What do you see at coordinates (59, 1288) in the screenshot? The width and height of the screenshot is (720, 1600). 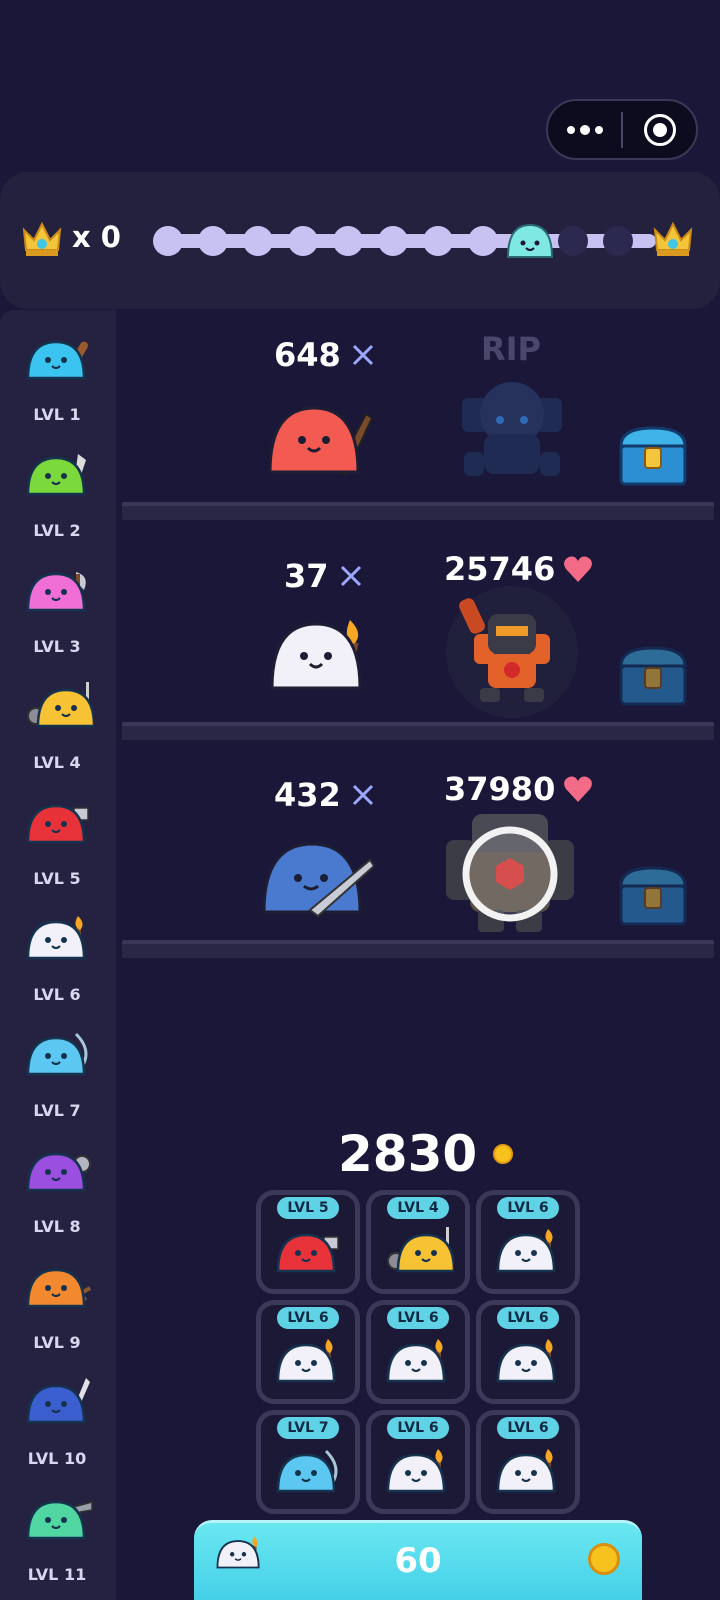 I see `slime-crossbow-icon` at bounding box center [59, 1288].